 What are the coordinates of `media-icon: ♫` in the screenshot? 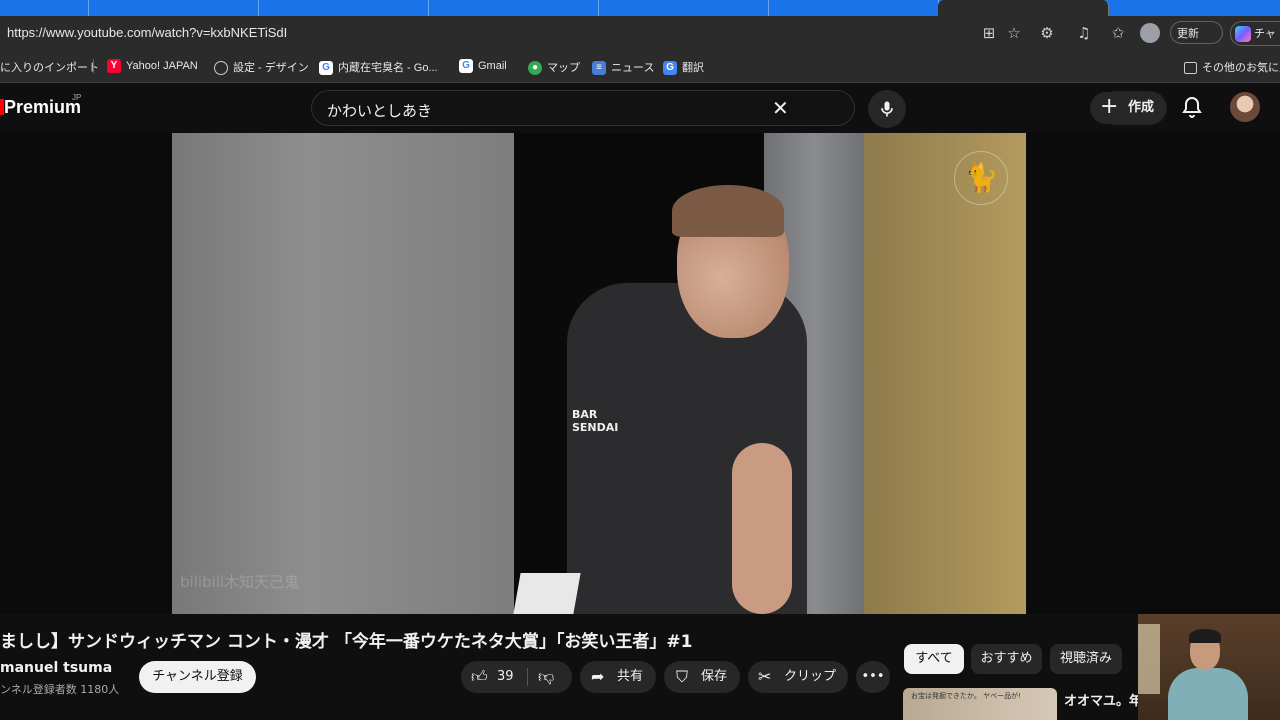 It's located at (1084, 33).